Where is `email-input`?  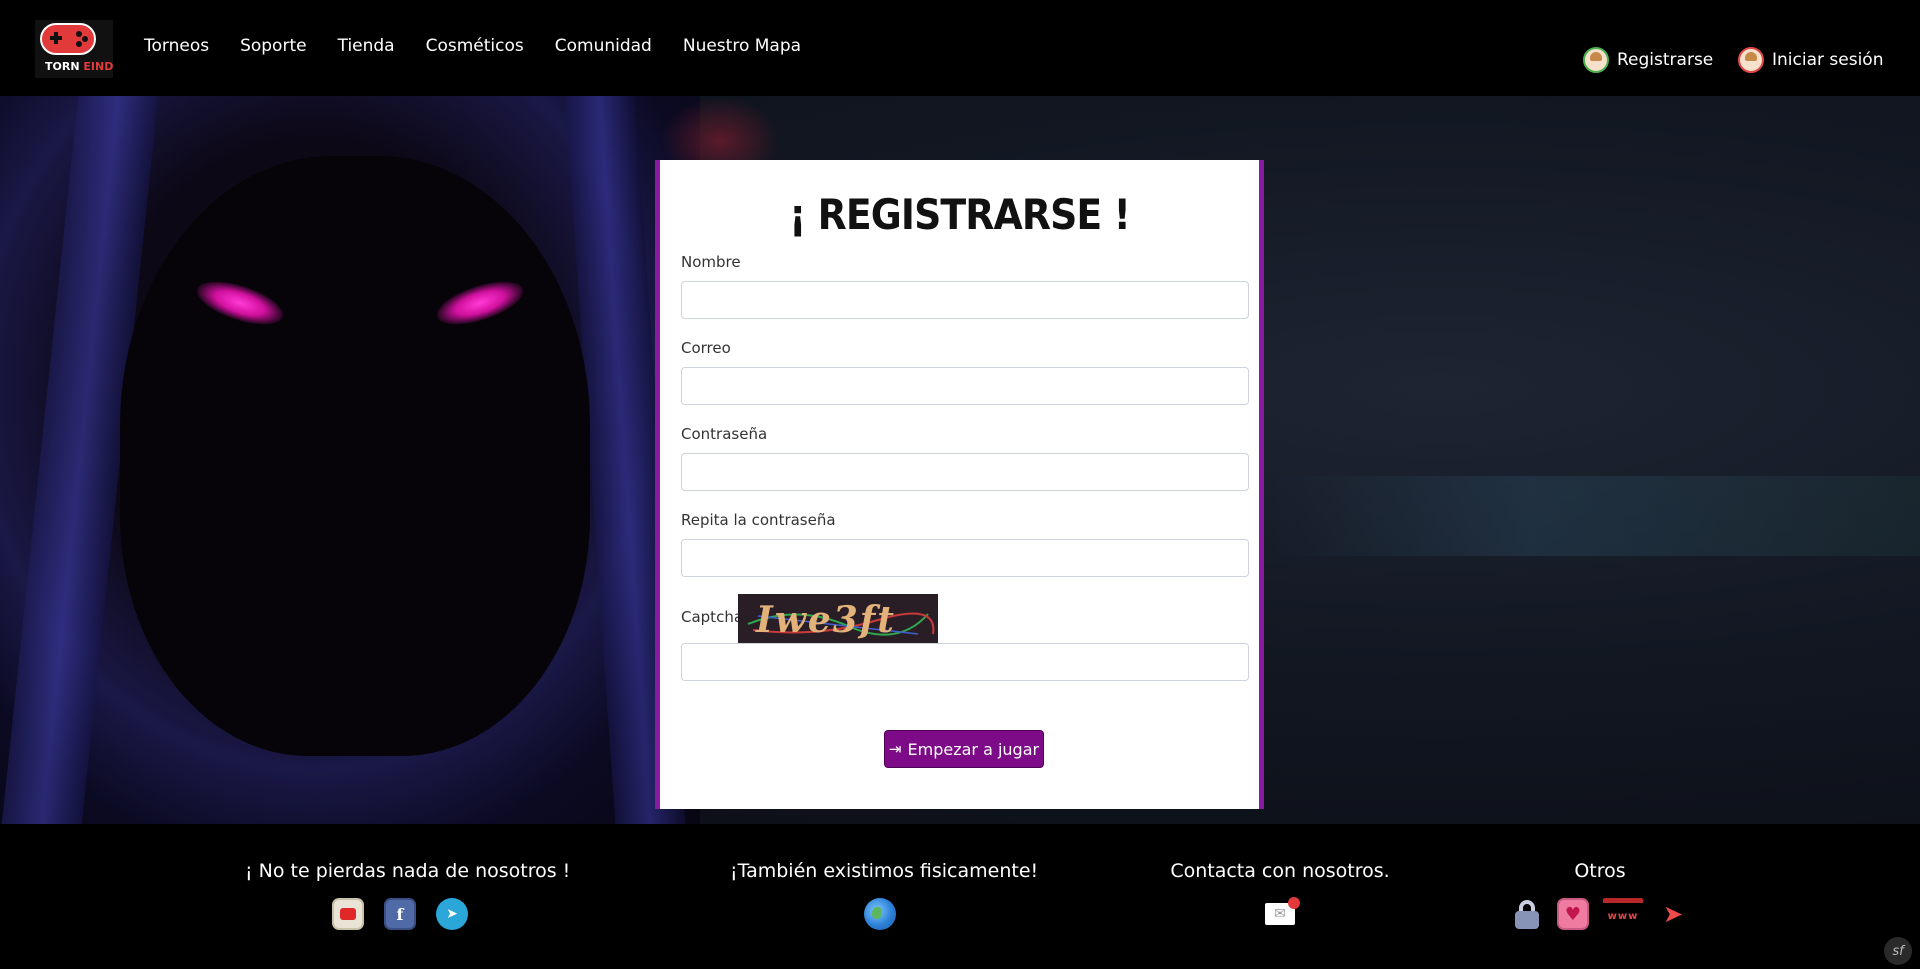 email-input is located at coordinates (965, 386).